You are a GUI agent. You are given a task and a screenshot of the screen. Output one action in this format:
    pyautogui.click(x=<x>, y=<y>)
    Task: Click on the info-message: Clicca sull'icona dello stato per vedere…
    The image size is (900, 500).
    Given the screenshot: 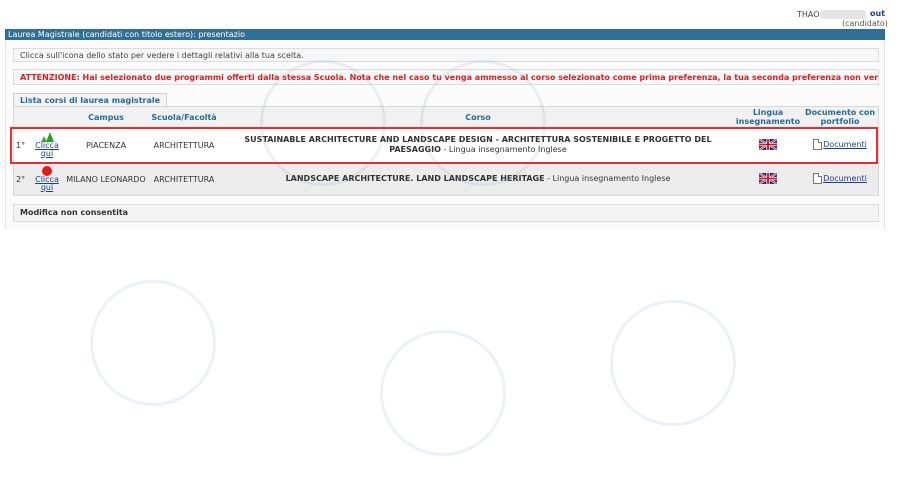 What is the action you would take?
    pyautogui.click(x=446, y=55)
    